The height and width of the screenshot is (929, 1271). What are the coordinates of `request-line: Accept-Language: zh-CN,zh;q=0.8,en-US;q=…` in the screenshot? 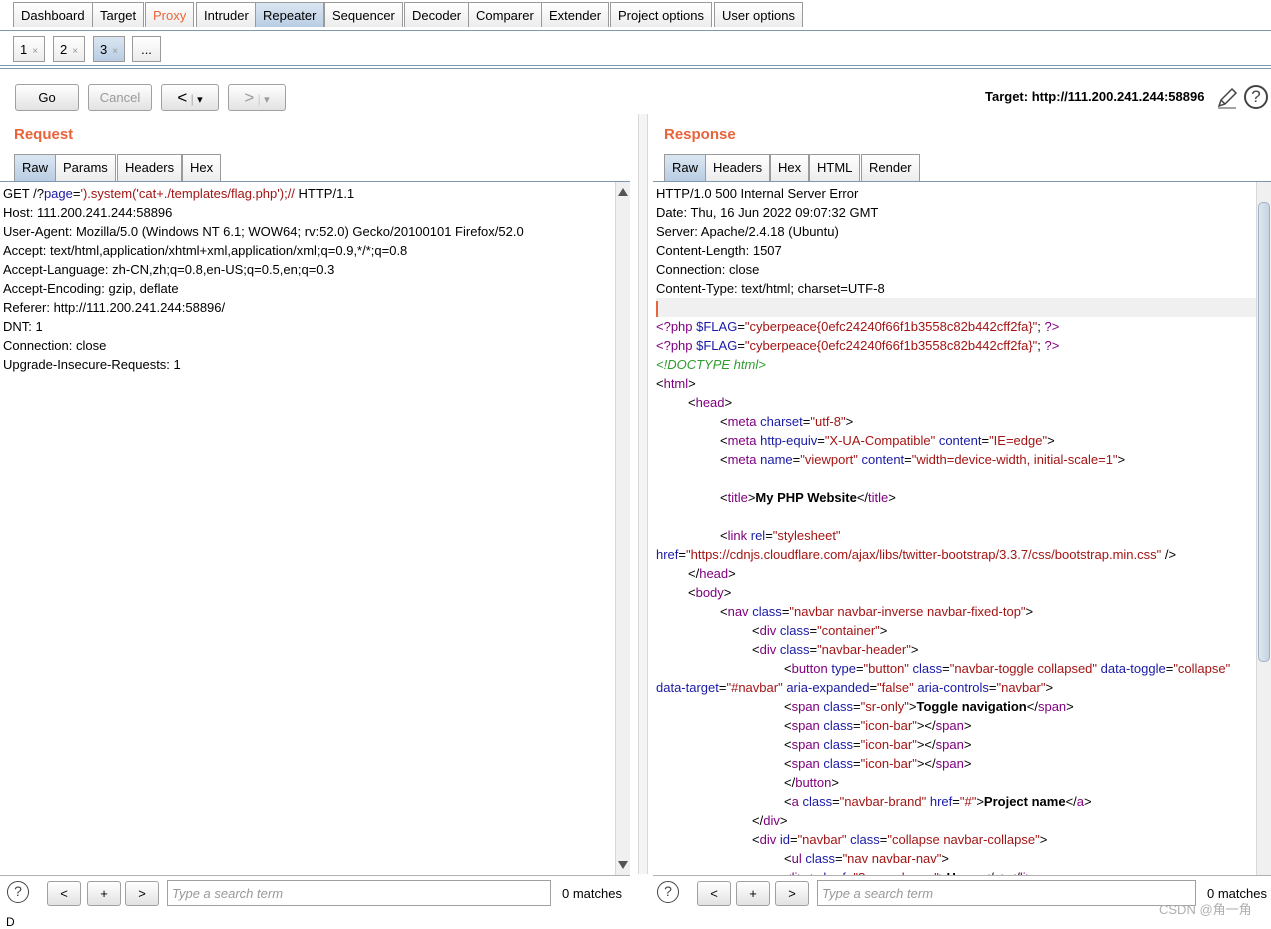 It's located at (169, 269).